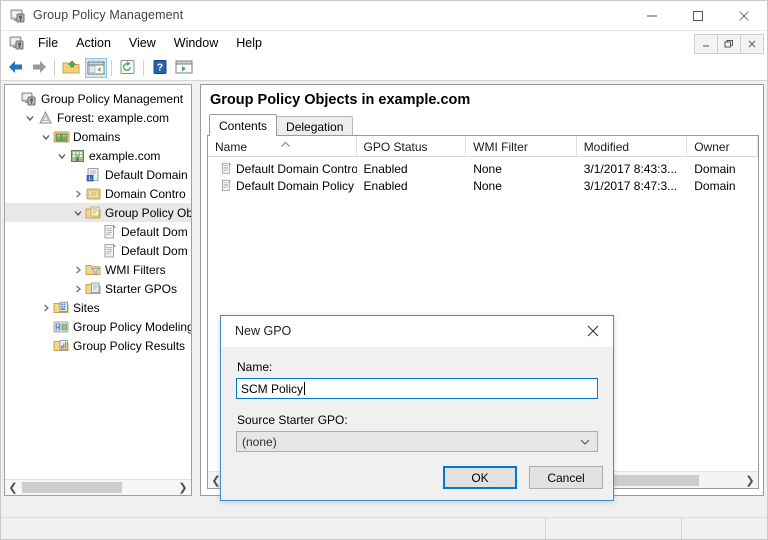 The height and width of the screenshot is (540, 768). I want to click on column-header-name: Name, so click(282, 146).